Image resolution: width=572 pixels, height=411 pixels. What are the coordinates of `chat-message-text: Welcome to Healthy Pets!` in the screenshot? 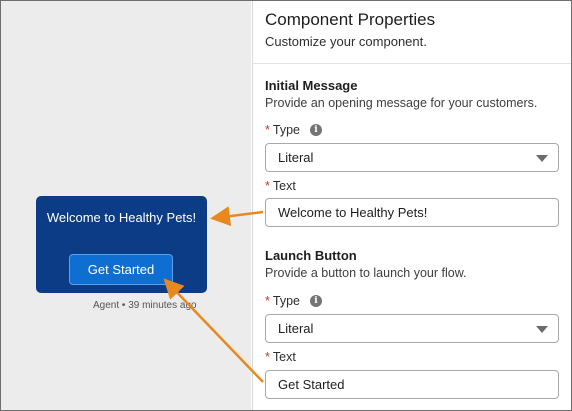 It's located at (121, 217).